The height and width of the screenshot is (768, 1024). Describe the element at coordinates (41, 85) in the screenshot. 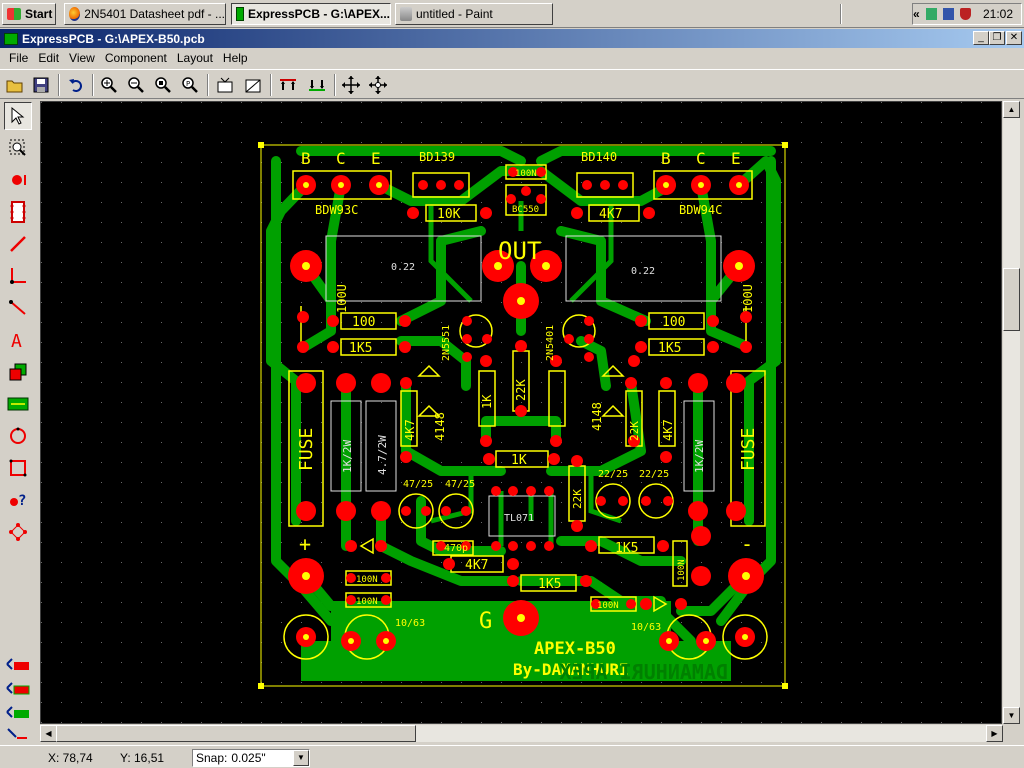

I see `save-icon` at that location.